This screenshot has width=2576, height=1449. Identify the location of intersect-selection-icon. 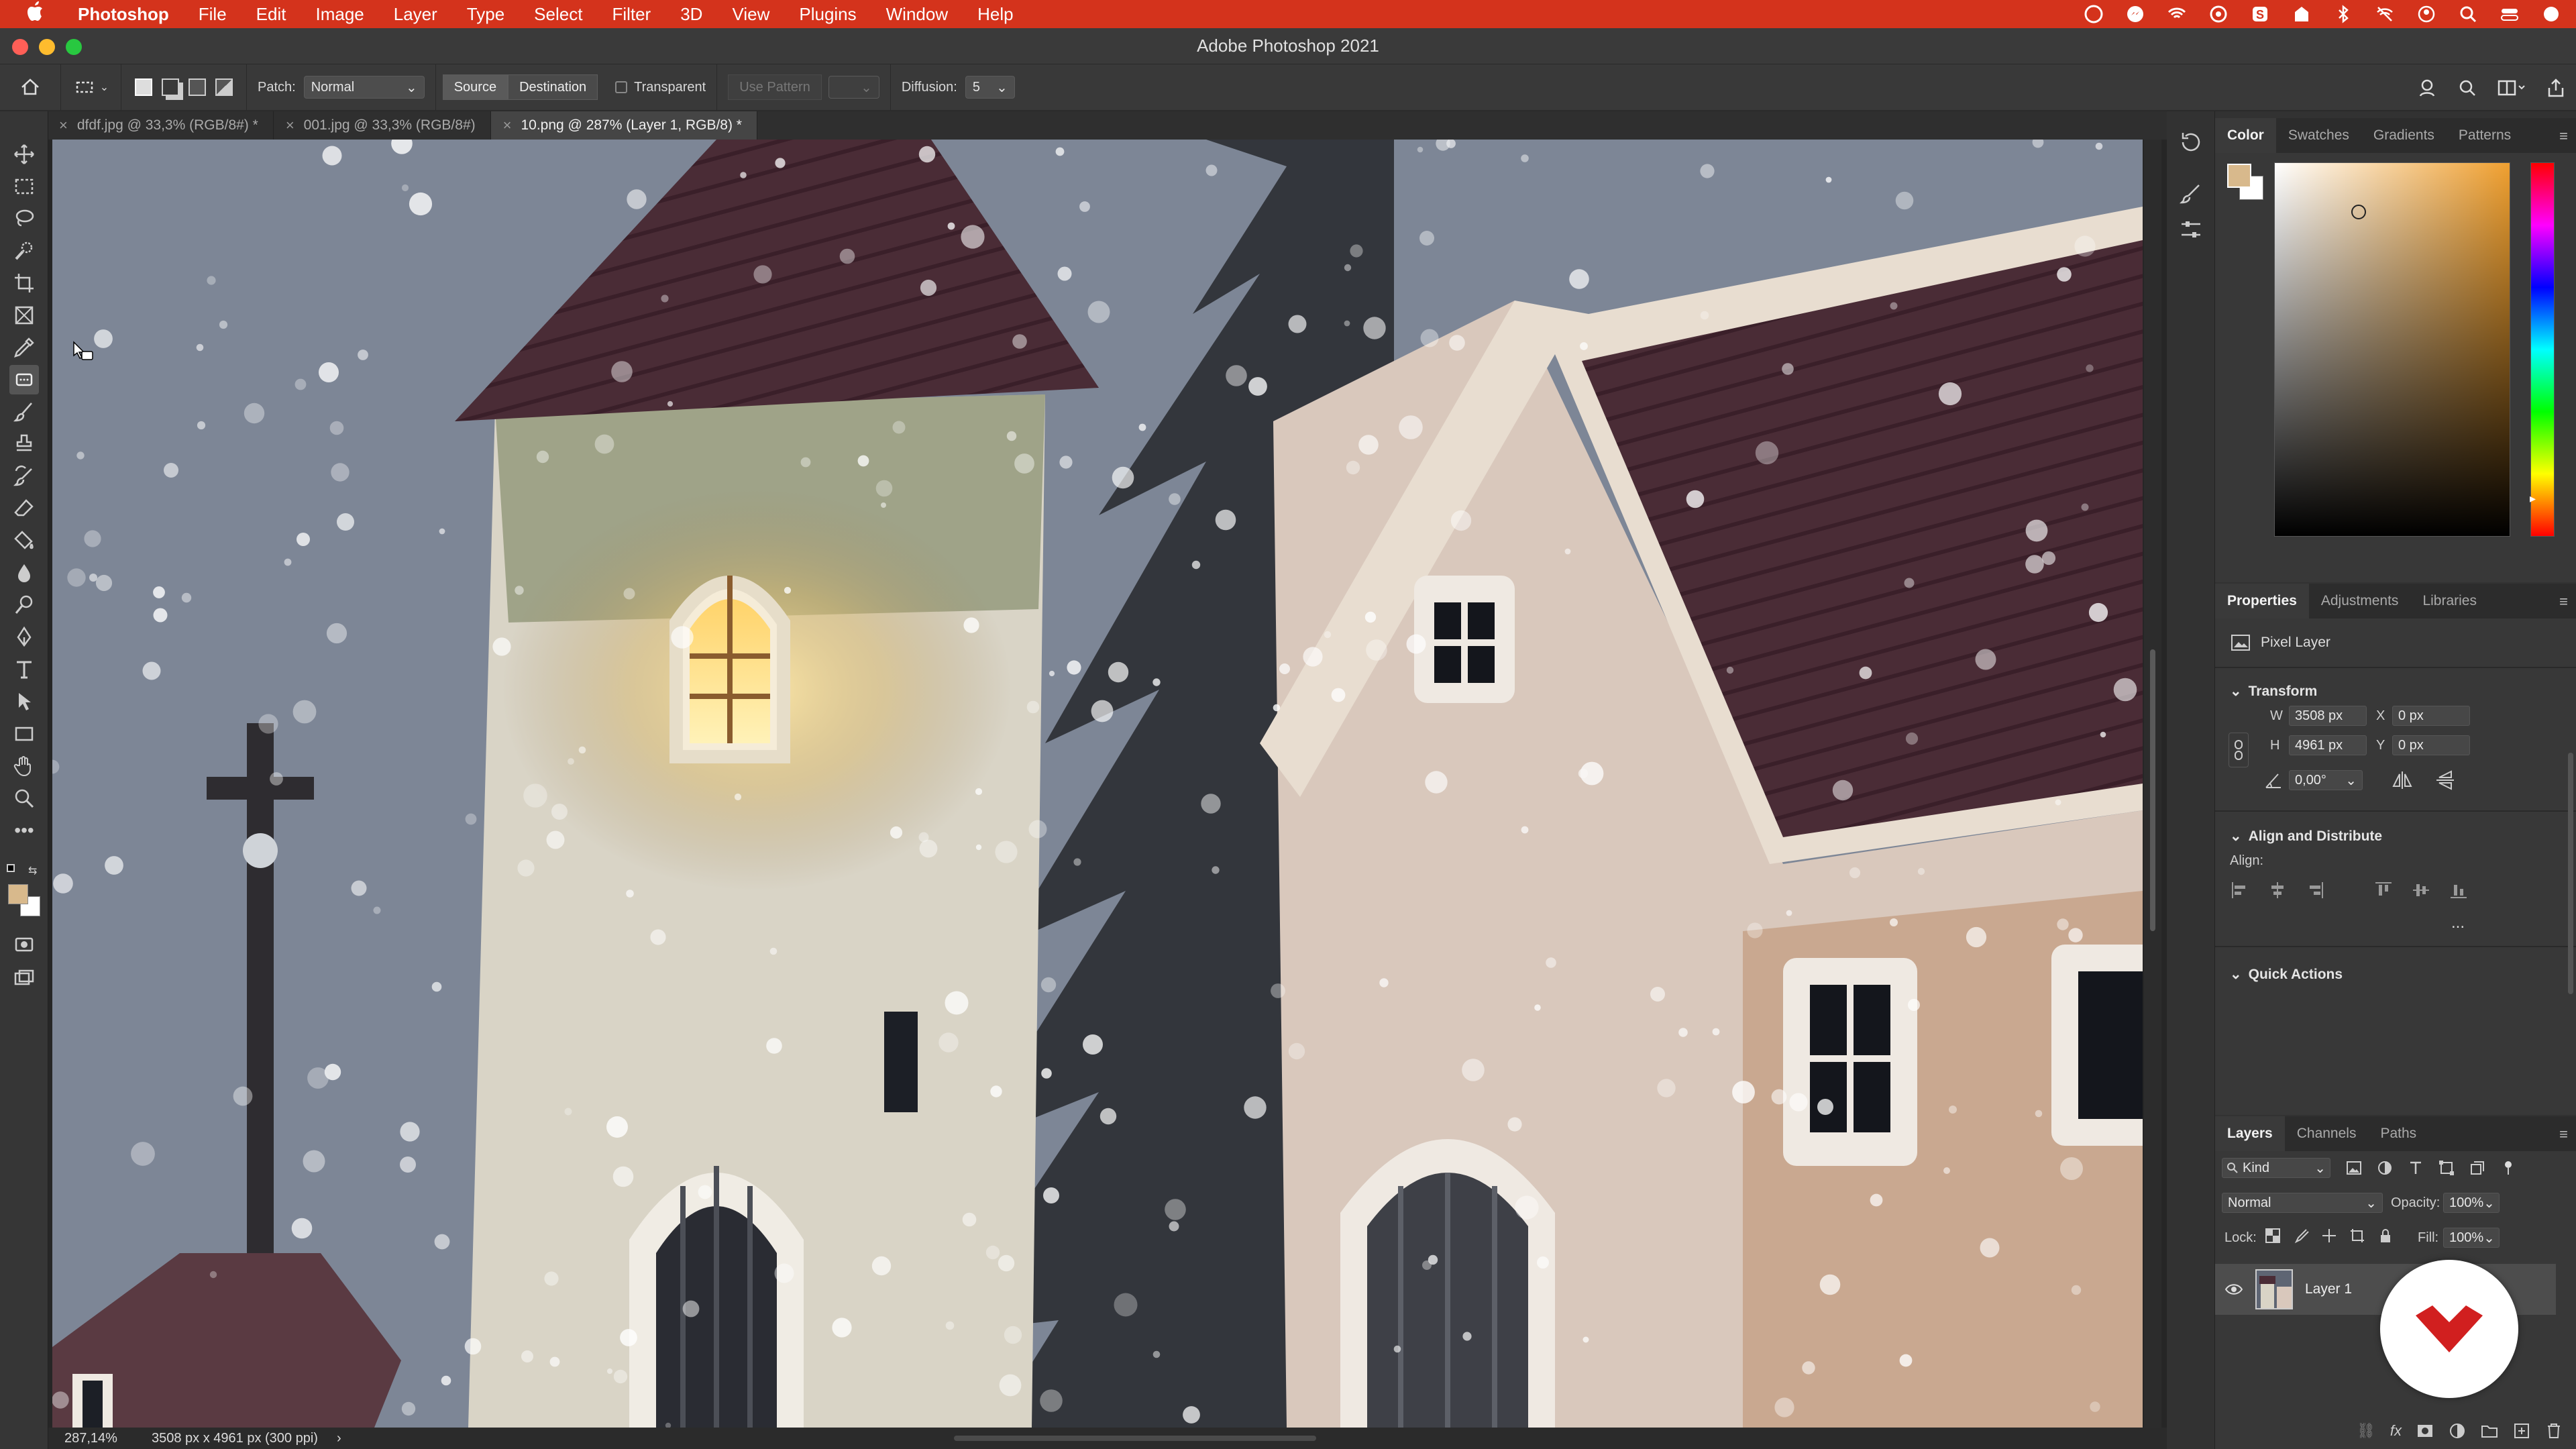
(224, 87).